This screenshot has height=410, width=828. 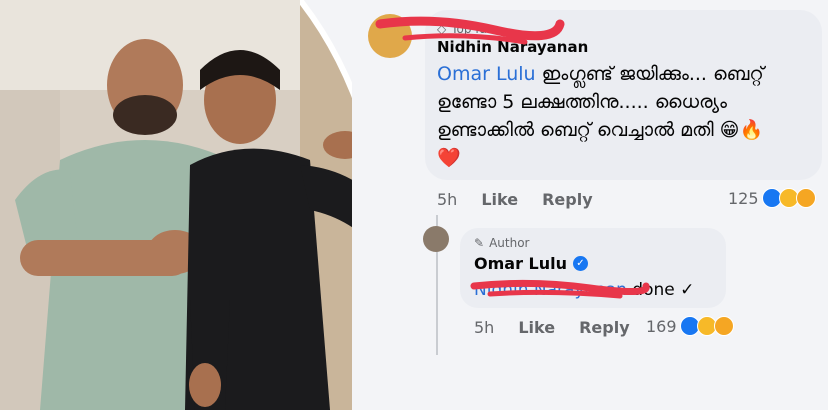 What do you see at coordinates (520, 263) in the screenshot?
I see `reply-author-name: Omar Lulu` at bounding box center [520, 263].